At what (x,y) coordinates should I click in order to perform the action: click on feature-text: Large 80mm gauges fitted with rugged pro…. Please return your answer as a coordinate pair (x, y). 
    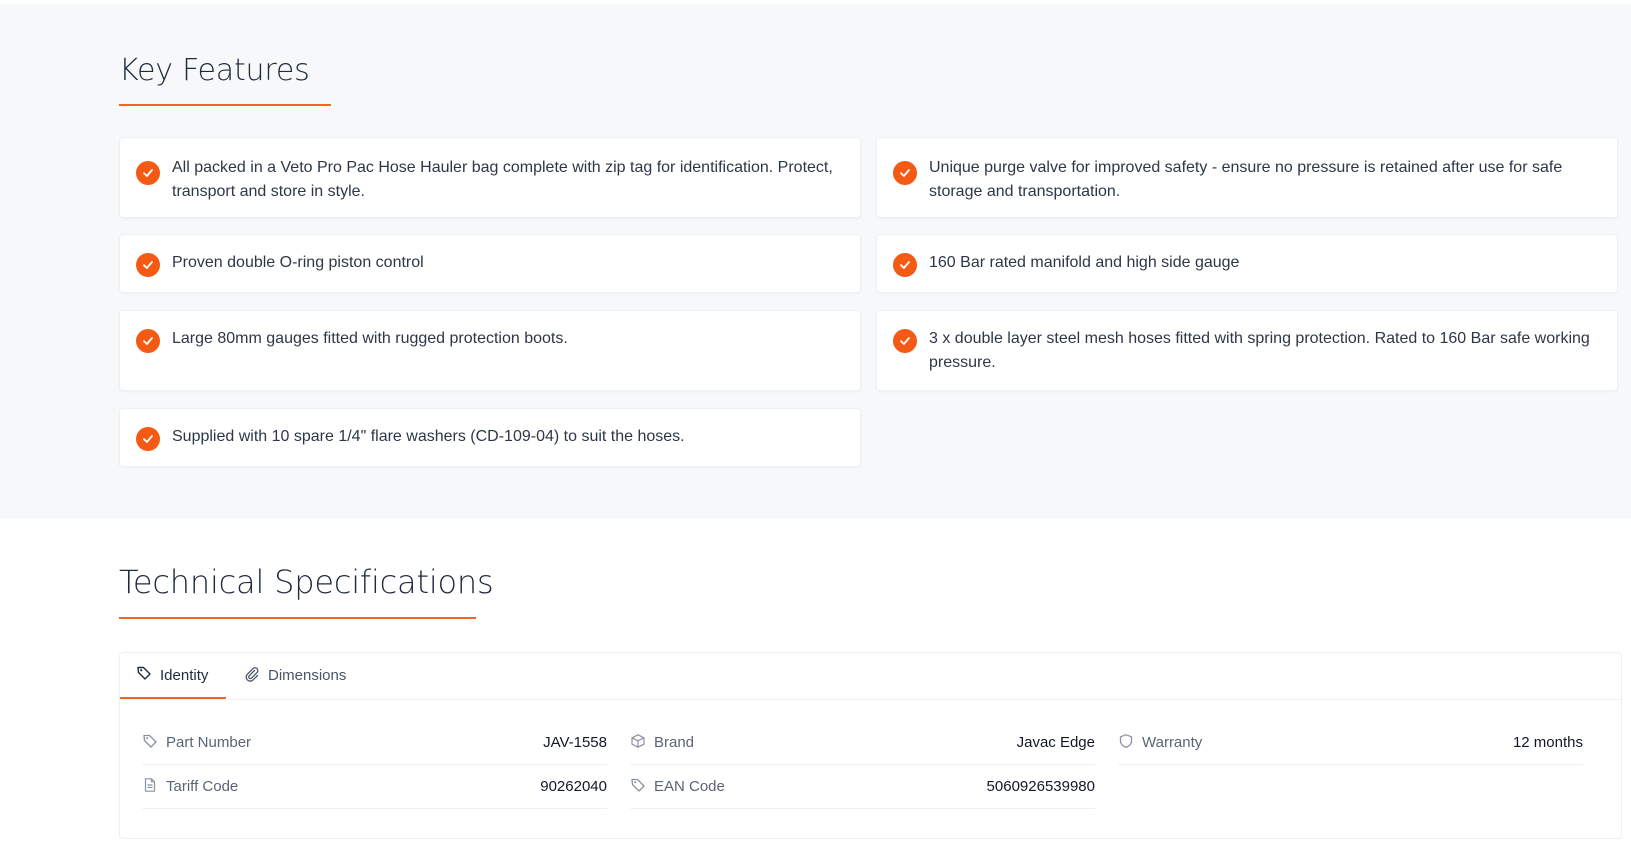
    Looking at the image, I should click on (370, 338).